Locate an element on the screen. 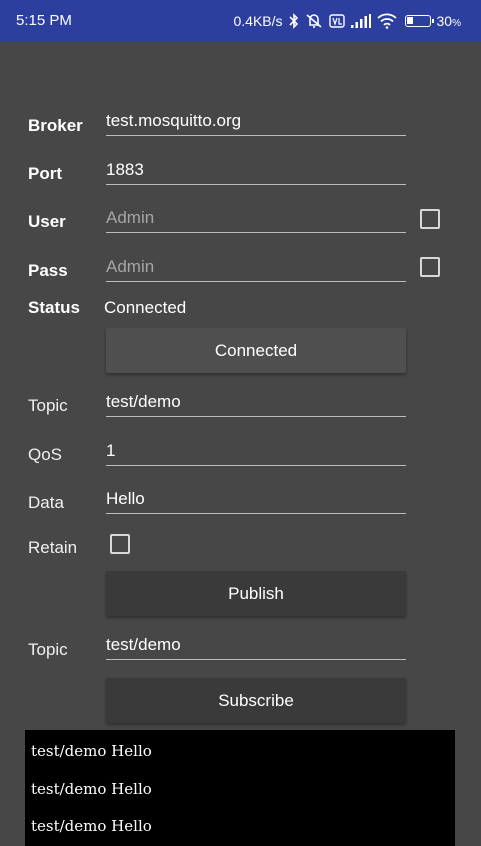 This screenshot has height=846, width=481. status-label: Status is located at coordinates (54, 307).